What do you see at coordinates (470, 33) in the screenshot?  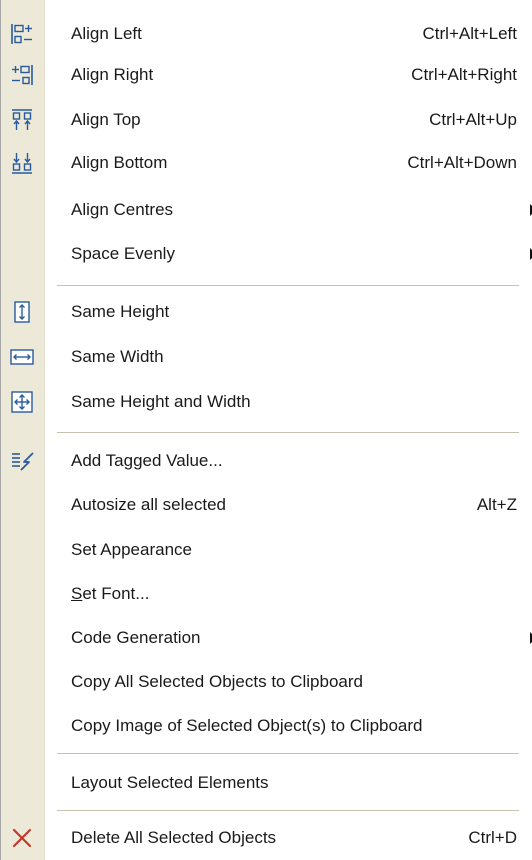 I see `menu-item-shortcut: Ctrl+Alt+Left` at bounding box center [470, 33].